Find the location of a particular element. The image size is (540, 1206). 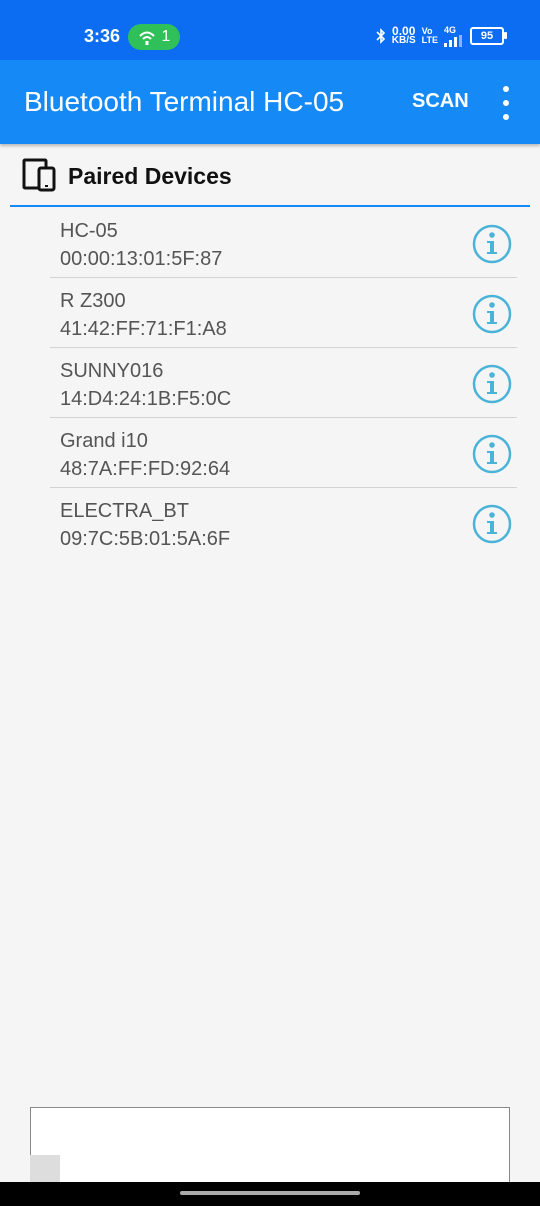

volte-indicator: Vo LTE is located at coordinates (430, 36).